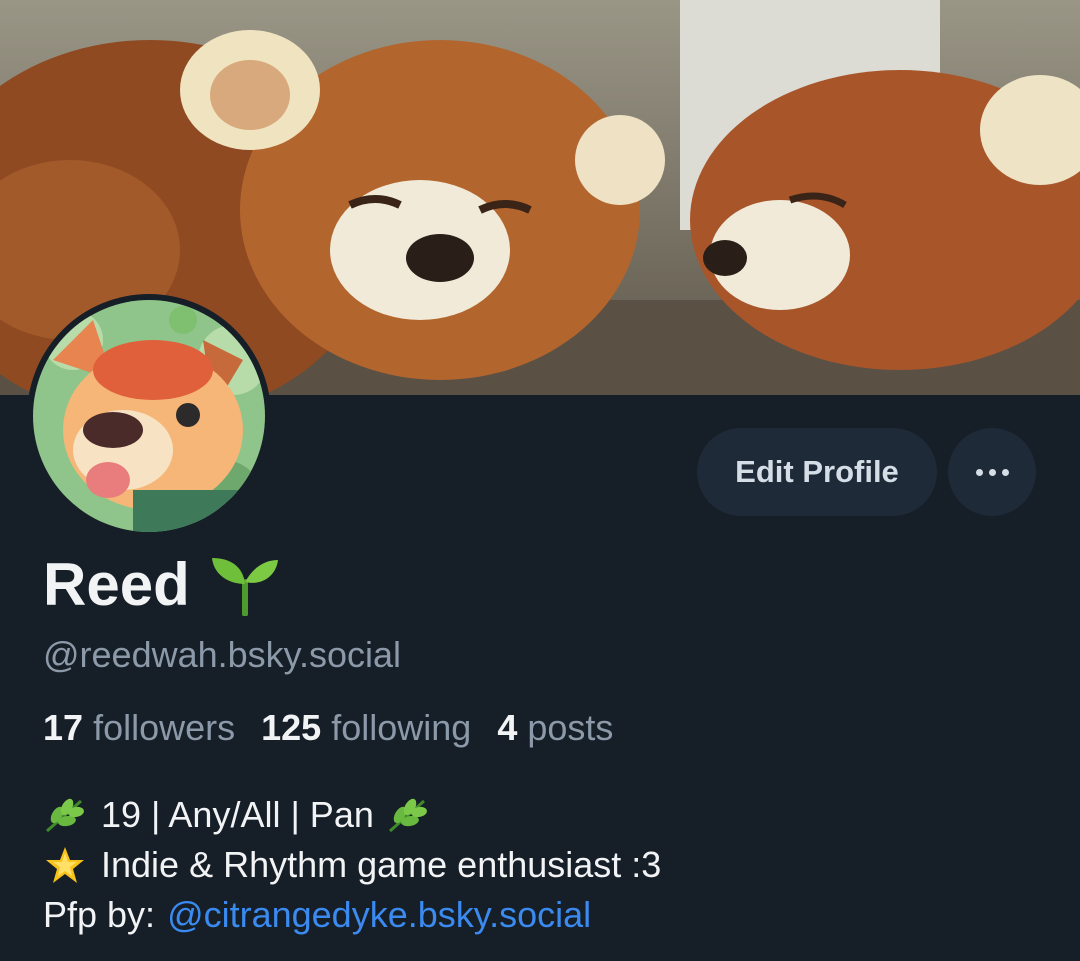  What do you see at coordinates (507, 727) in the screenshot?
I see `posts-count: 4` at bounding box center [507, 727].